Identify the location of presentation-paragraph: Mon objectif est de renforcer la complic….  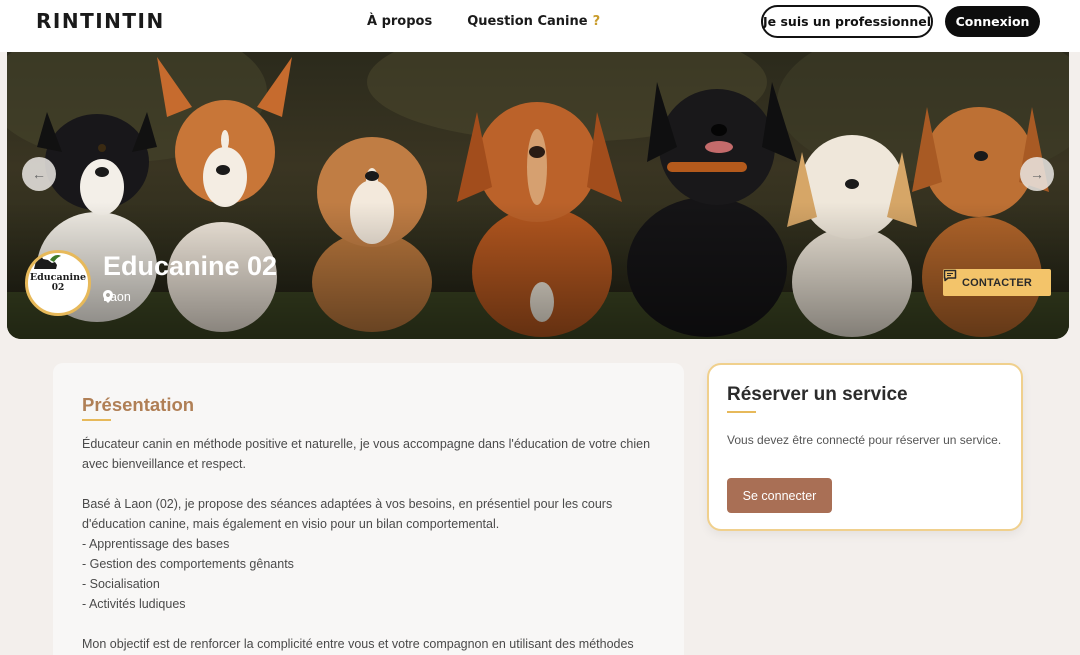
(358, 644).